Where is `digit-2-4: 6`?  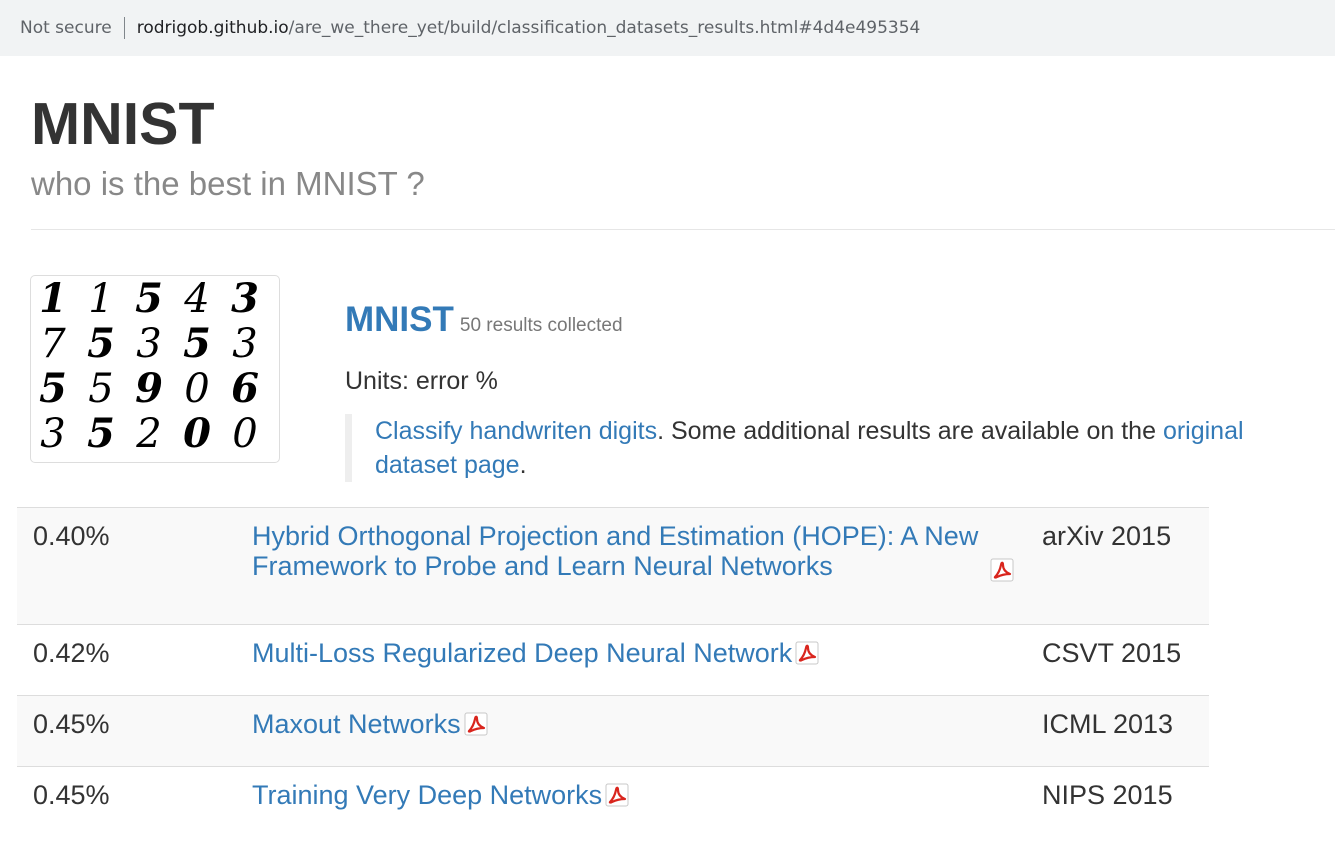
digit-2-4: 6 is located at coordinates (245, 388).